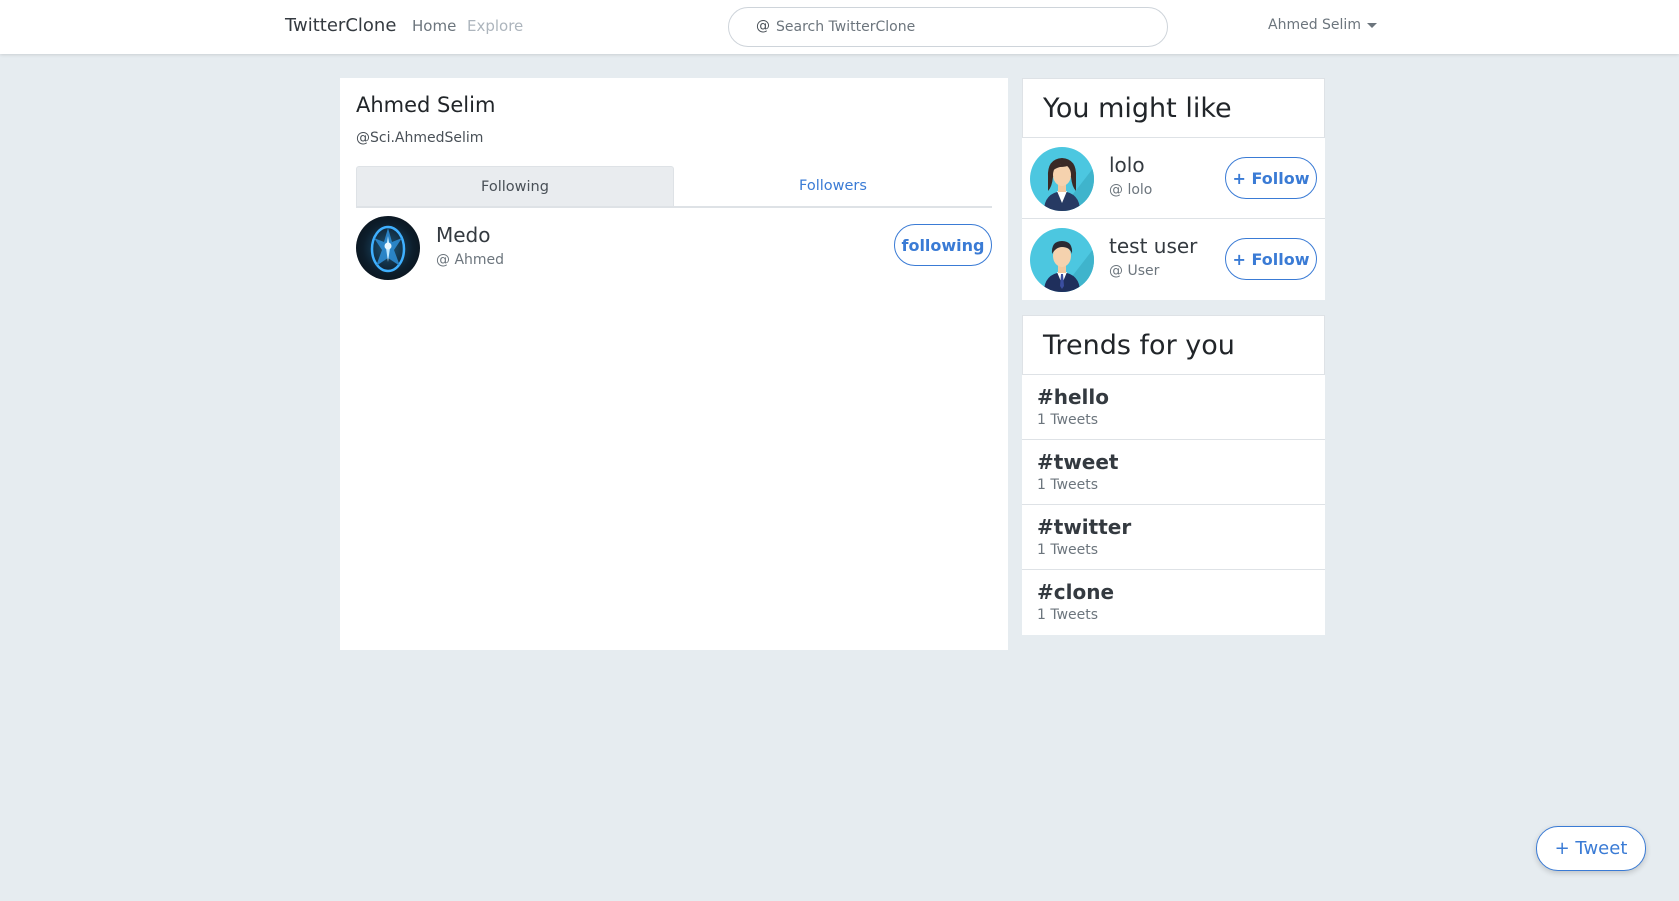 This screenshot has width=1679, height=901. Describe the element at coordinates (1078, 462) in the screenshot. I see `trend-hashtag: #tweet` at that location.